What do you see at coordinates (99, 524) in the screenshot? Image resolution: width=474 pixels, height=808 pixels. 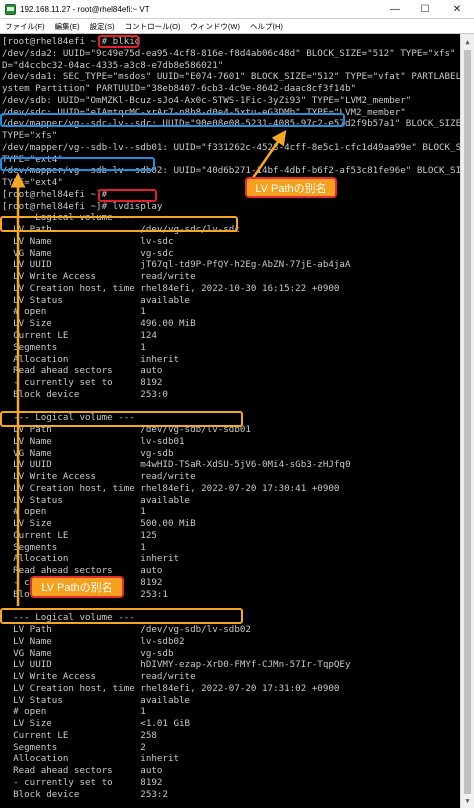 I see `terminal-line: LV Size 500.00 MiB` at bounding box center [99, 524].